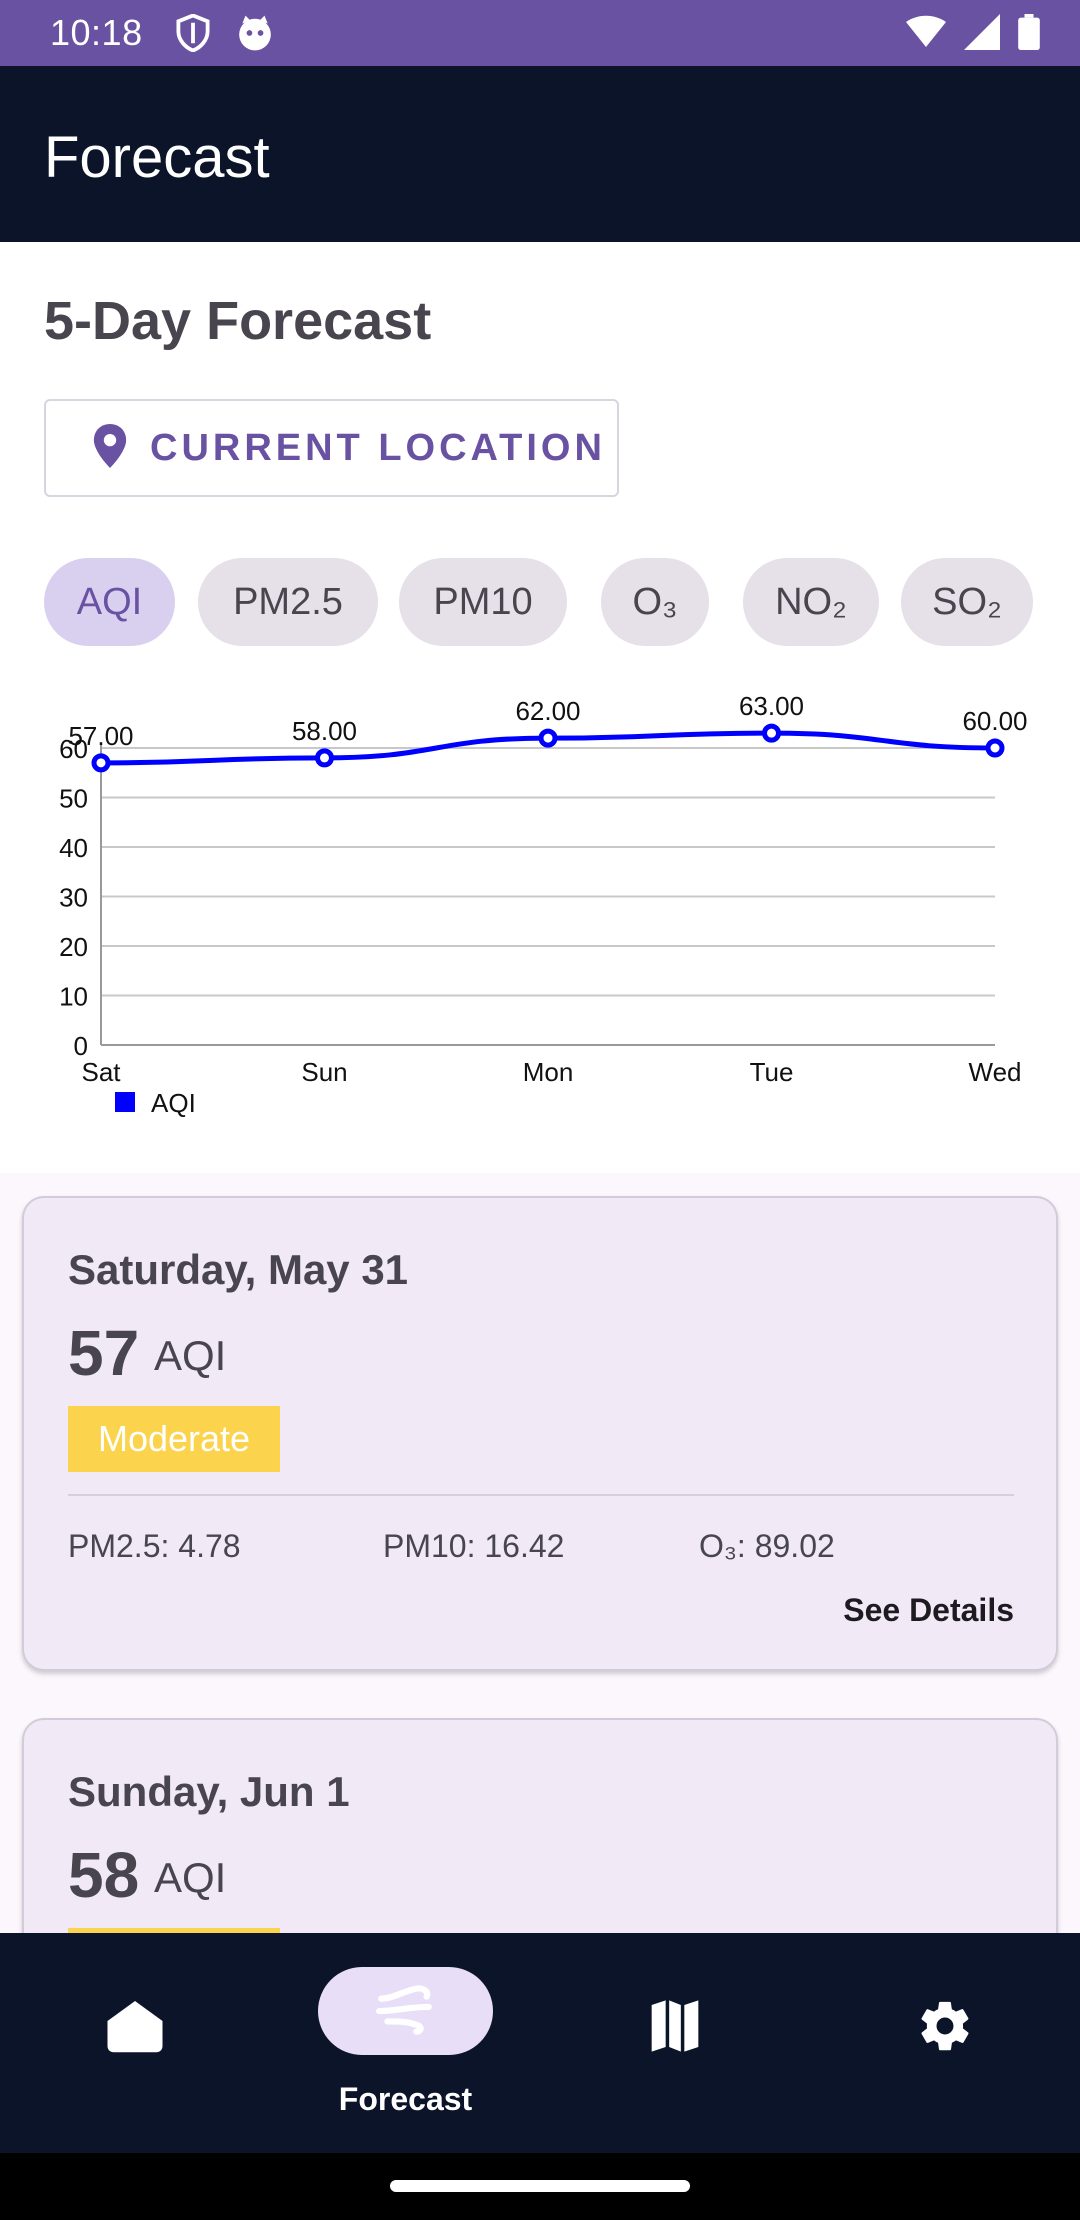  Describe the element at coordinates (110, 448) in the screenshot. I see `location-pin-icon` at that location.